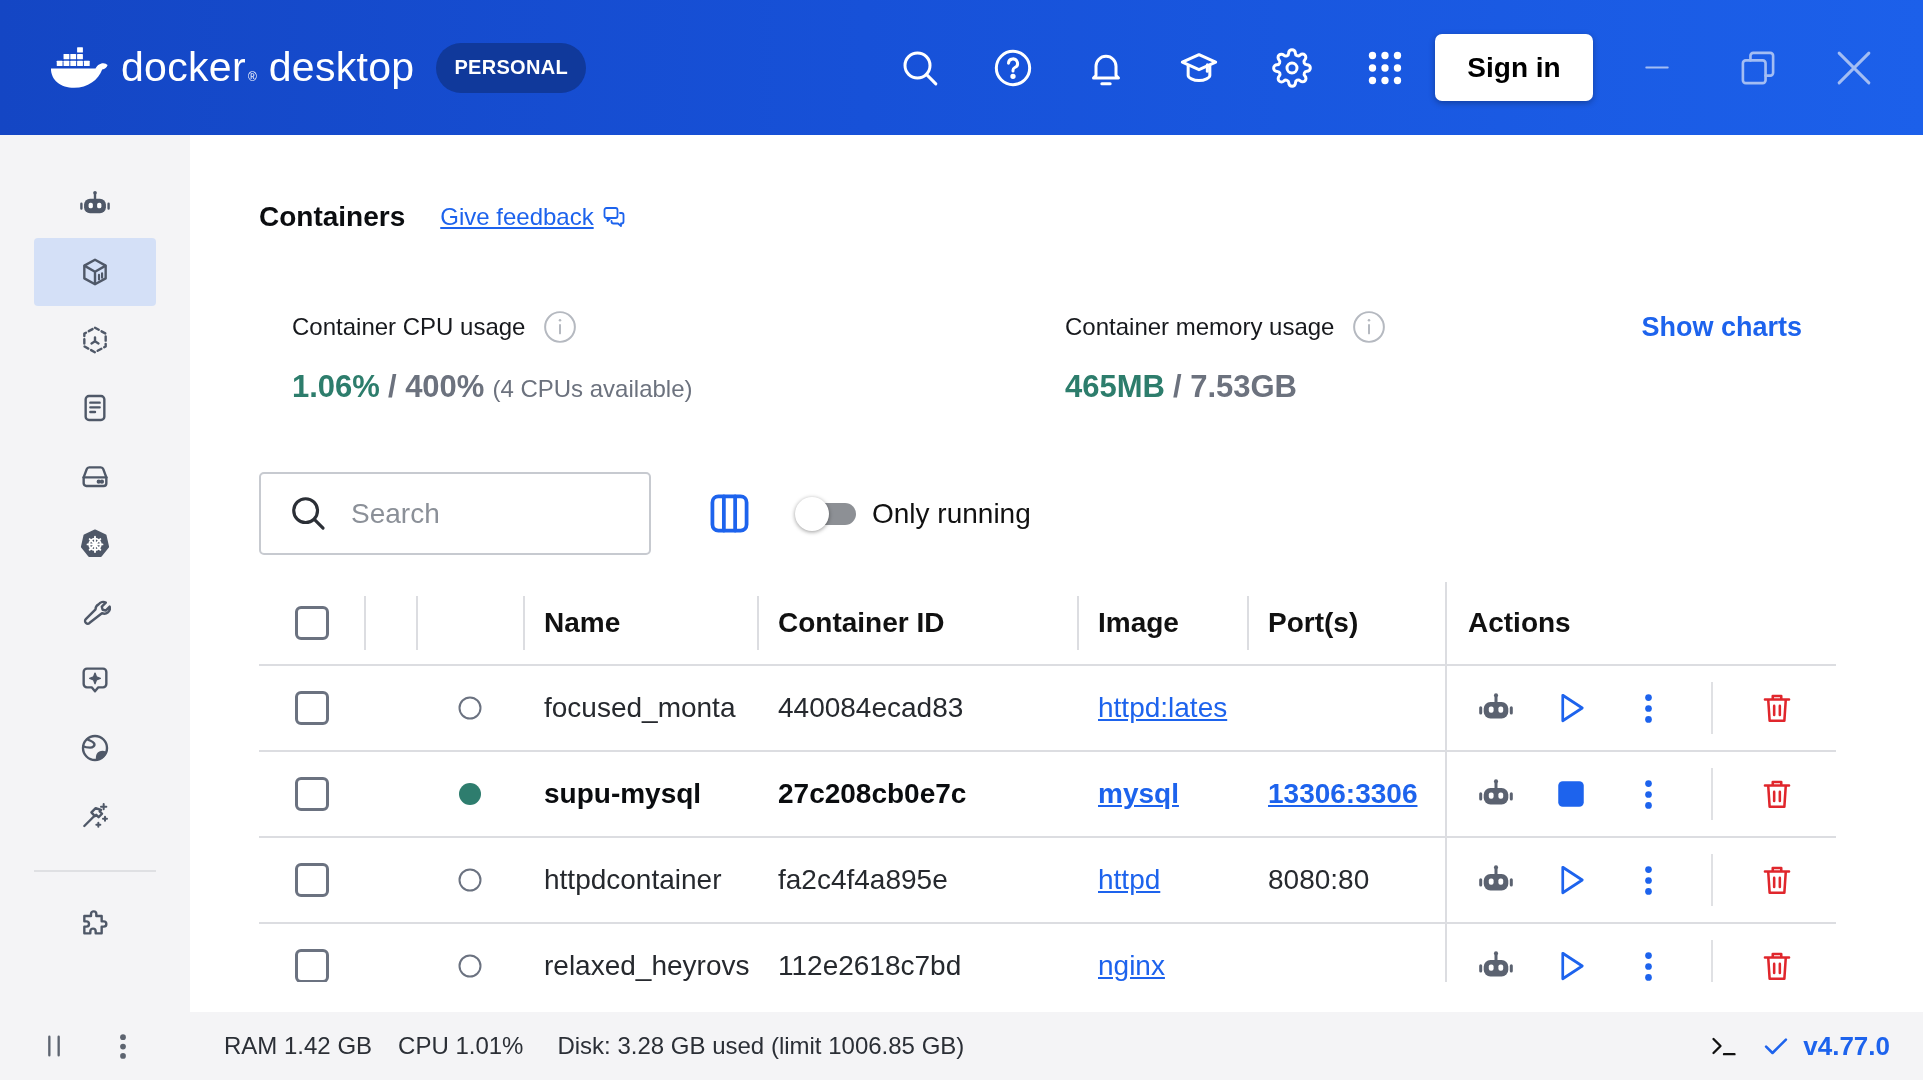  I want to click on registered-mark: ®, so click(252, 77).